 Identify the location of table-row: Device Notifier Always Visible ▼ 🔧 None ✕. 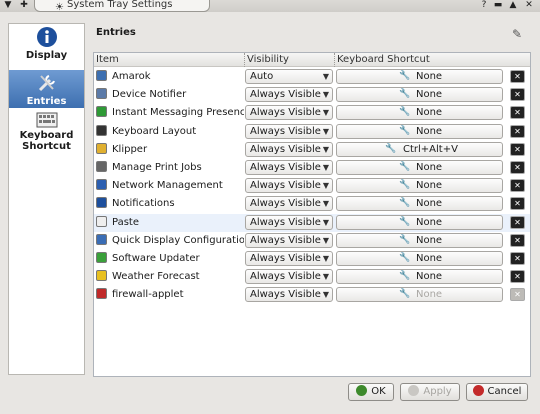
(312, 95).